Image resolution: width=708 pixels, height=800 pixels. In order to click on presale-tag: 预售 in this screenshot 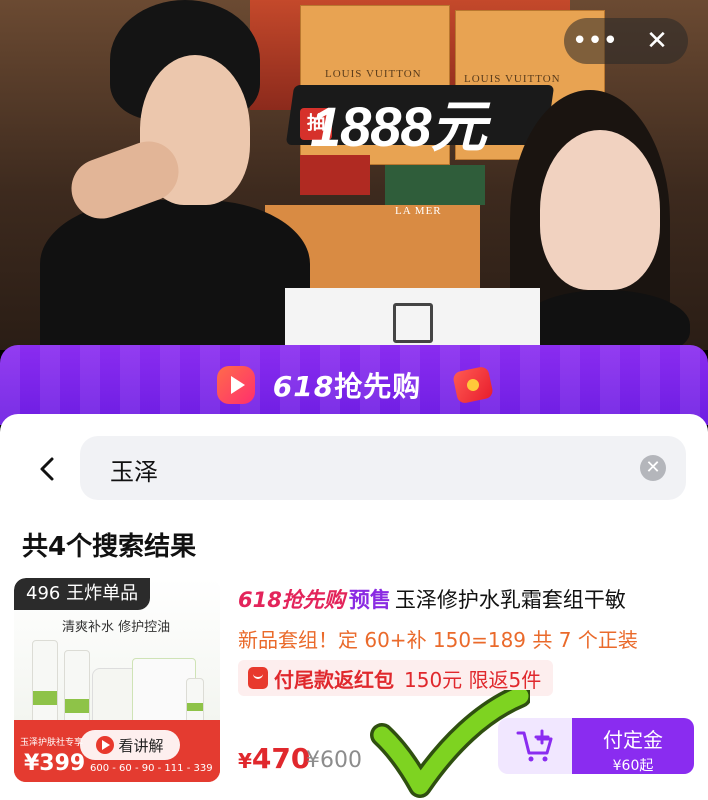, I will do `click(369, 600)`.